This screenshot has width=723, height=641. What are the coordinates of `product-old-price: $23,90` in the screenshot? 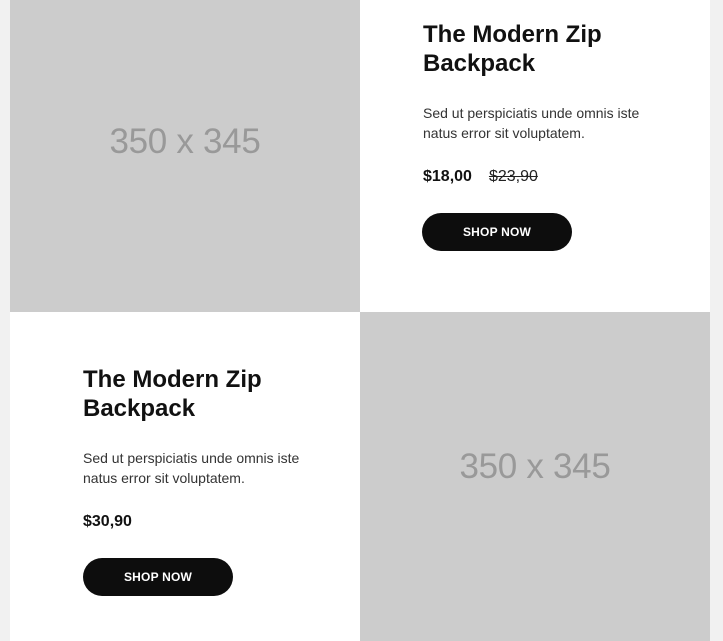 It's located at (513, 176).